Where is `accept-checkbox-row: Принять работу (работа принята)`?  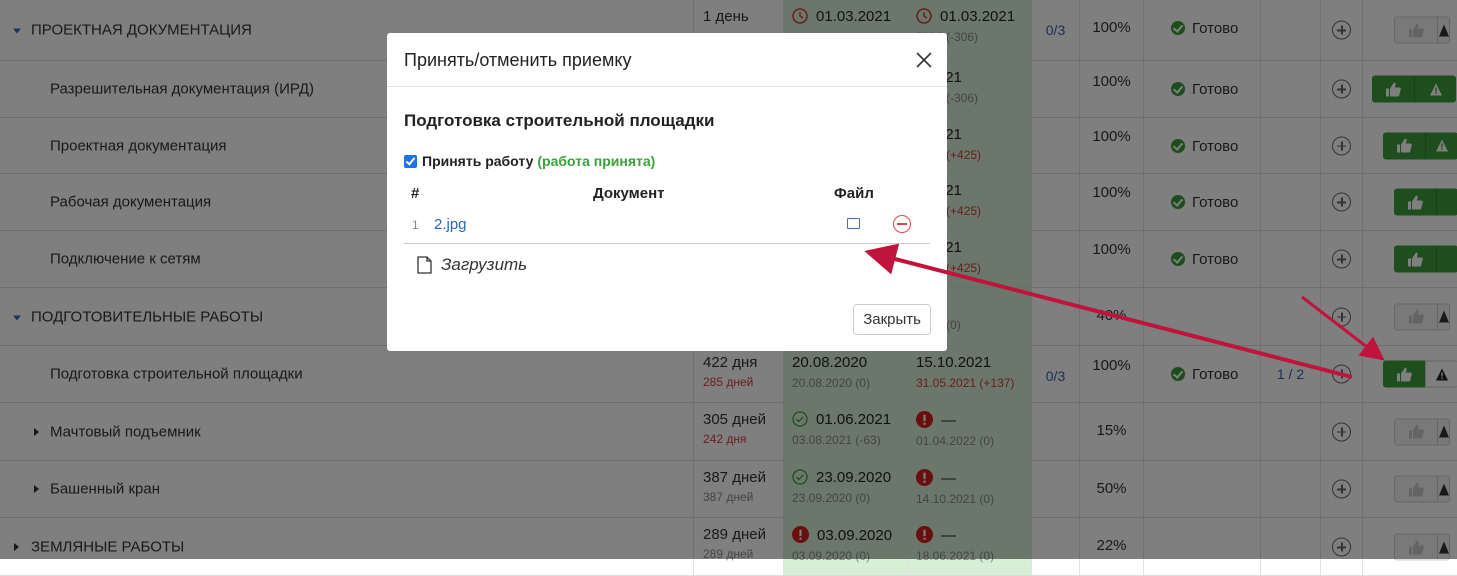
accept-checkbox-row: Принять работу (работа принята) is located at coordinates (529, 161).